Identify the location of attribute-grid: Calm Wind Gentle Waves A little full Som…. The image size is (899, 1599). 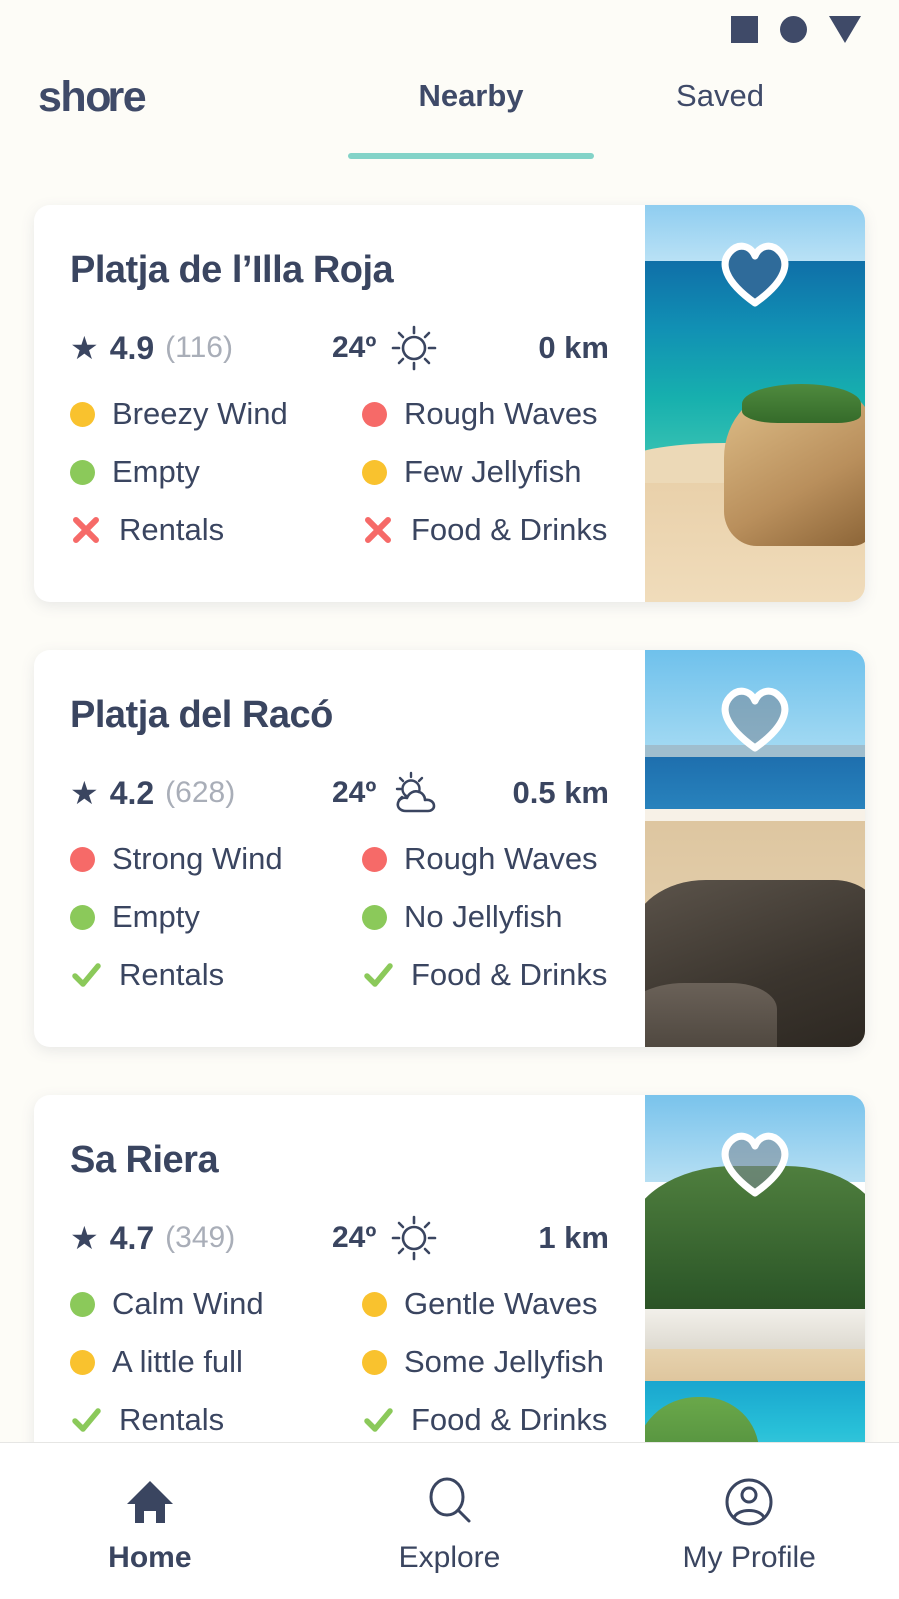
(357, 1362).